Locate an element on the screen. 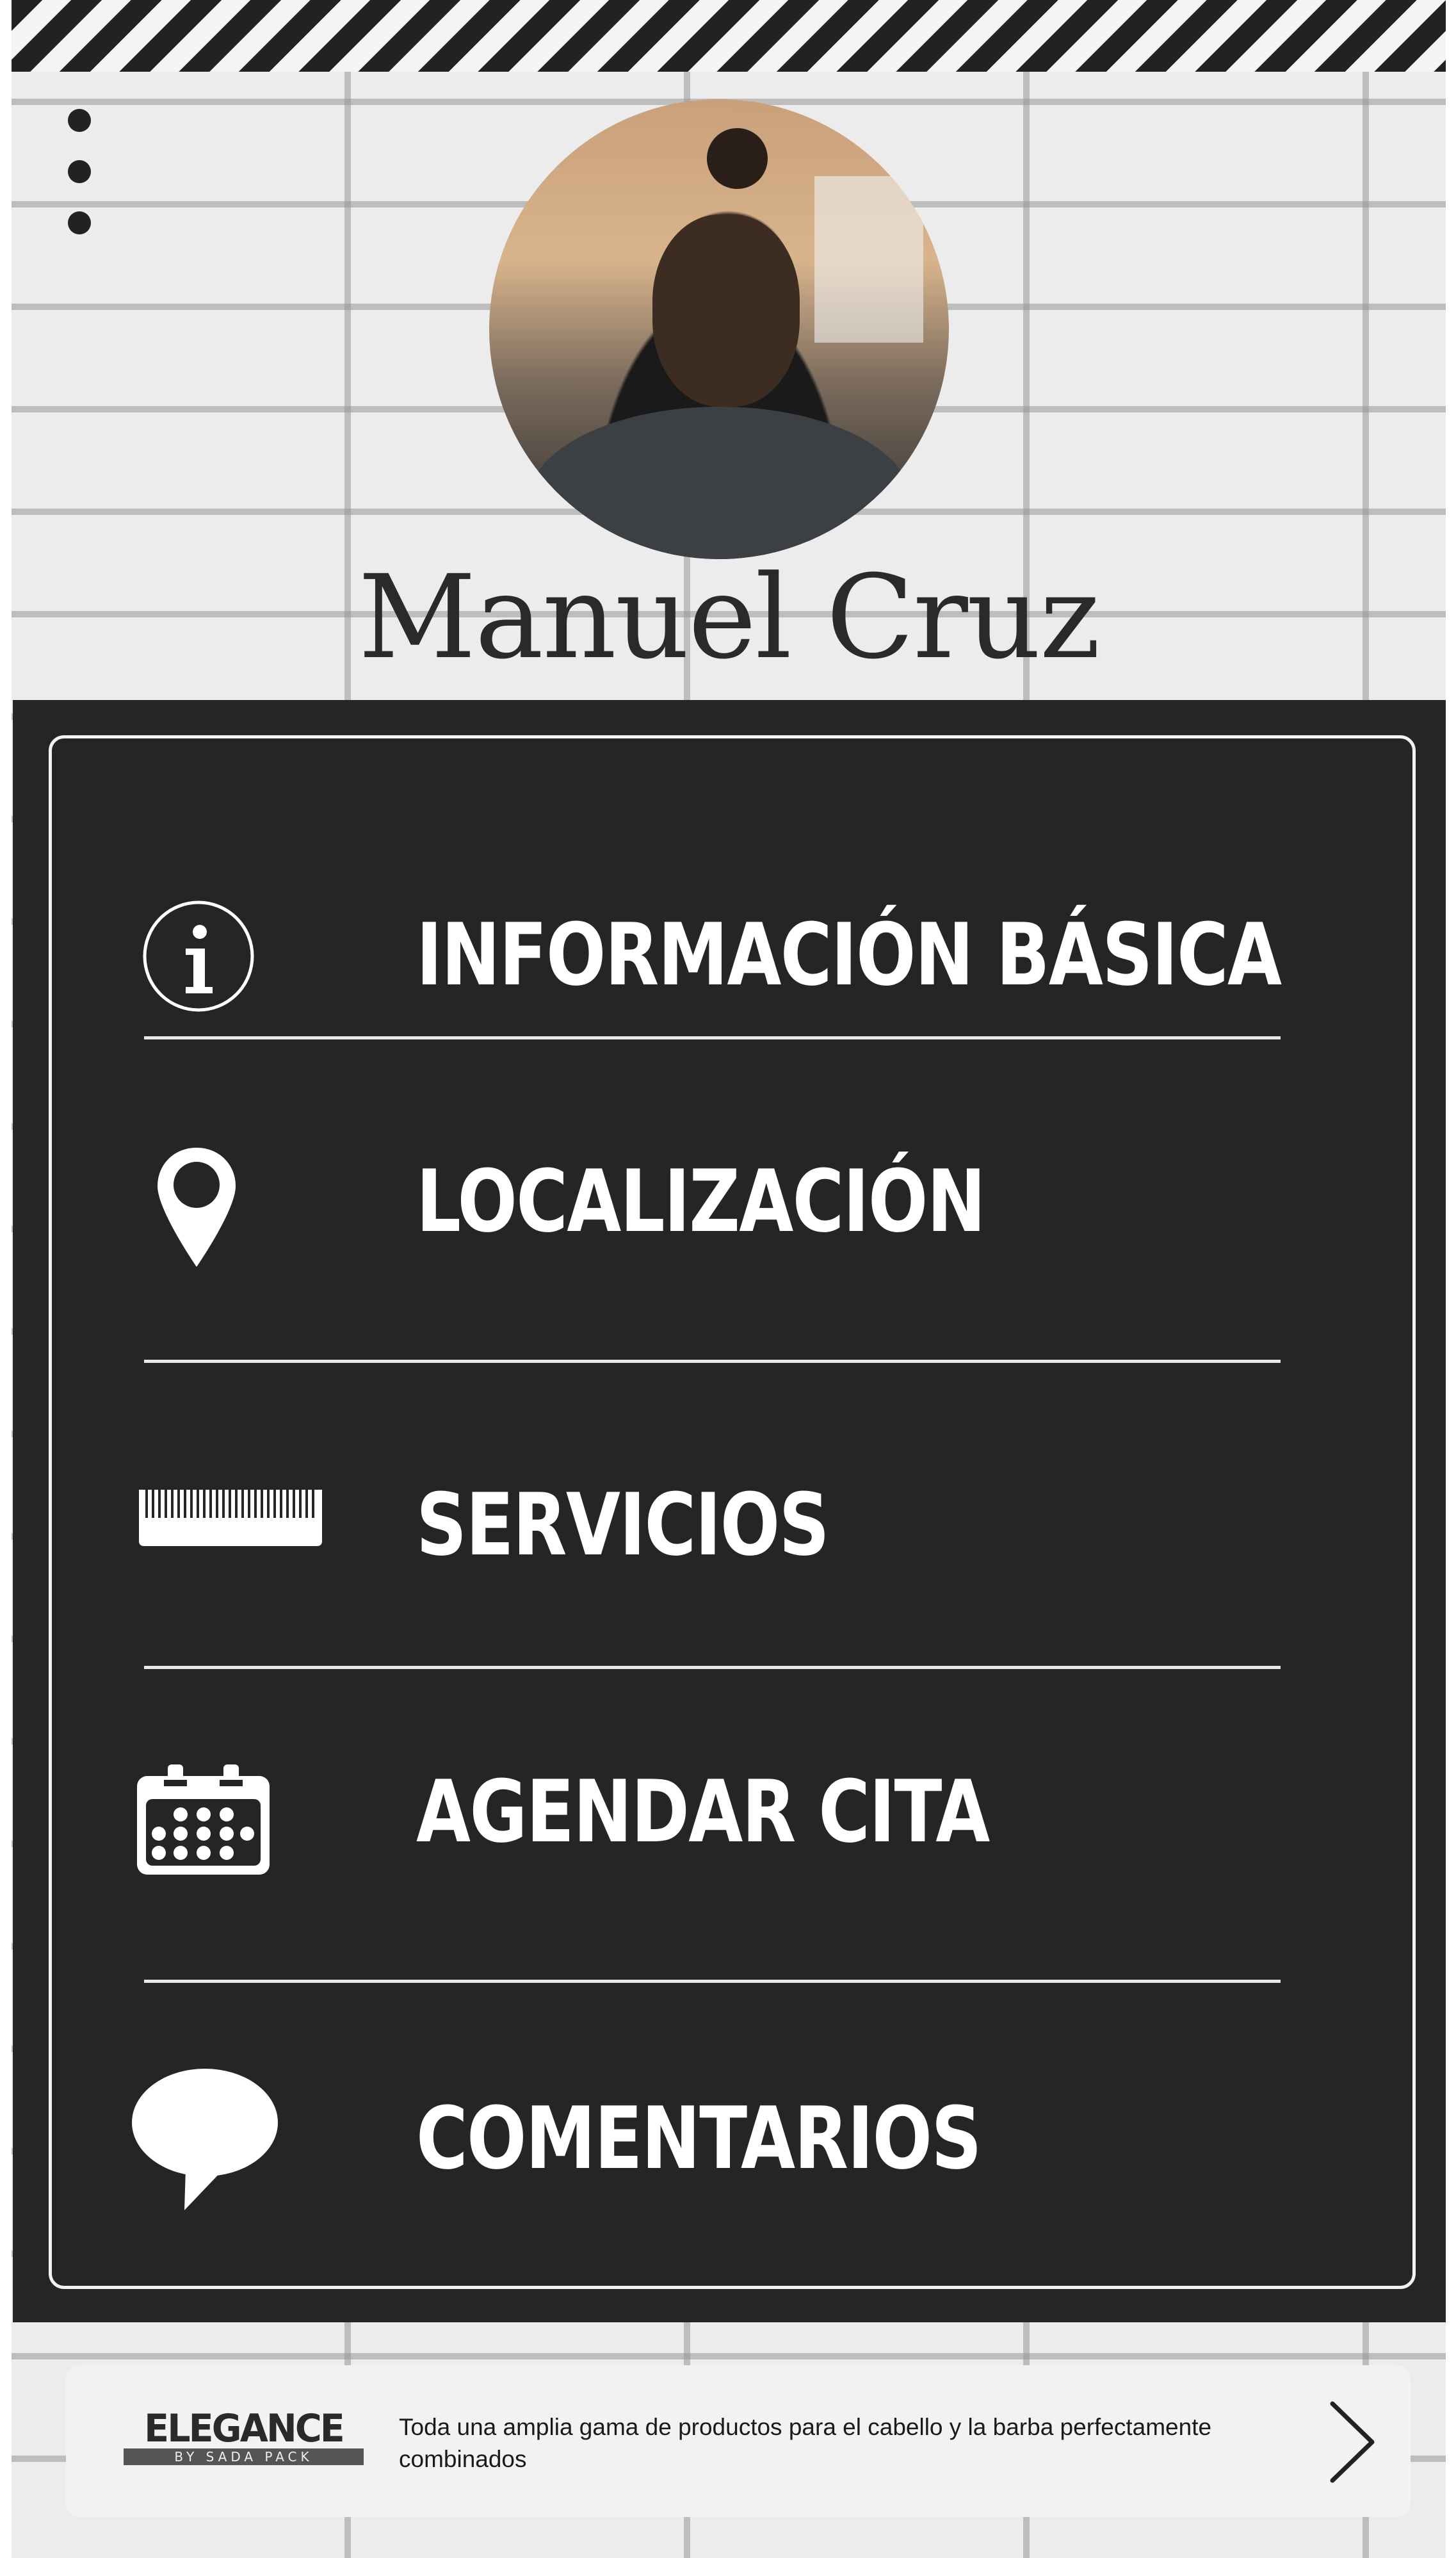  menu-item-label: INFORMACIÓN BÁSICA is located at coordinates (849, 955).